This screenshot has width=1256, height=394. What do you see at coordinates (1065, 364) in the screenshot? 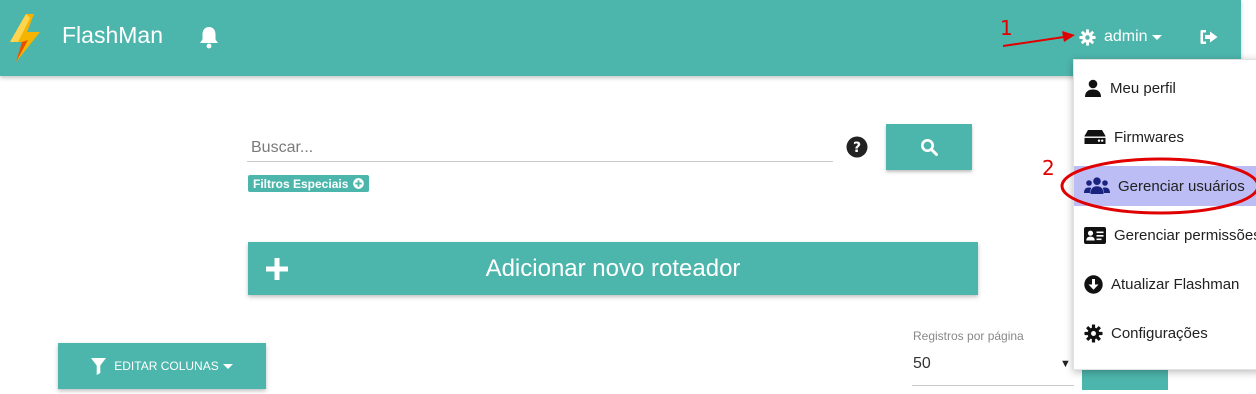
I see `dropdown-arrow-icon: ▼` at bounding box center [1065, 364].